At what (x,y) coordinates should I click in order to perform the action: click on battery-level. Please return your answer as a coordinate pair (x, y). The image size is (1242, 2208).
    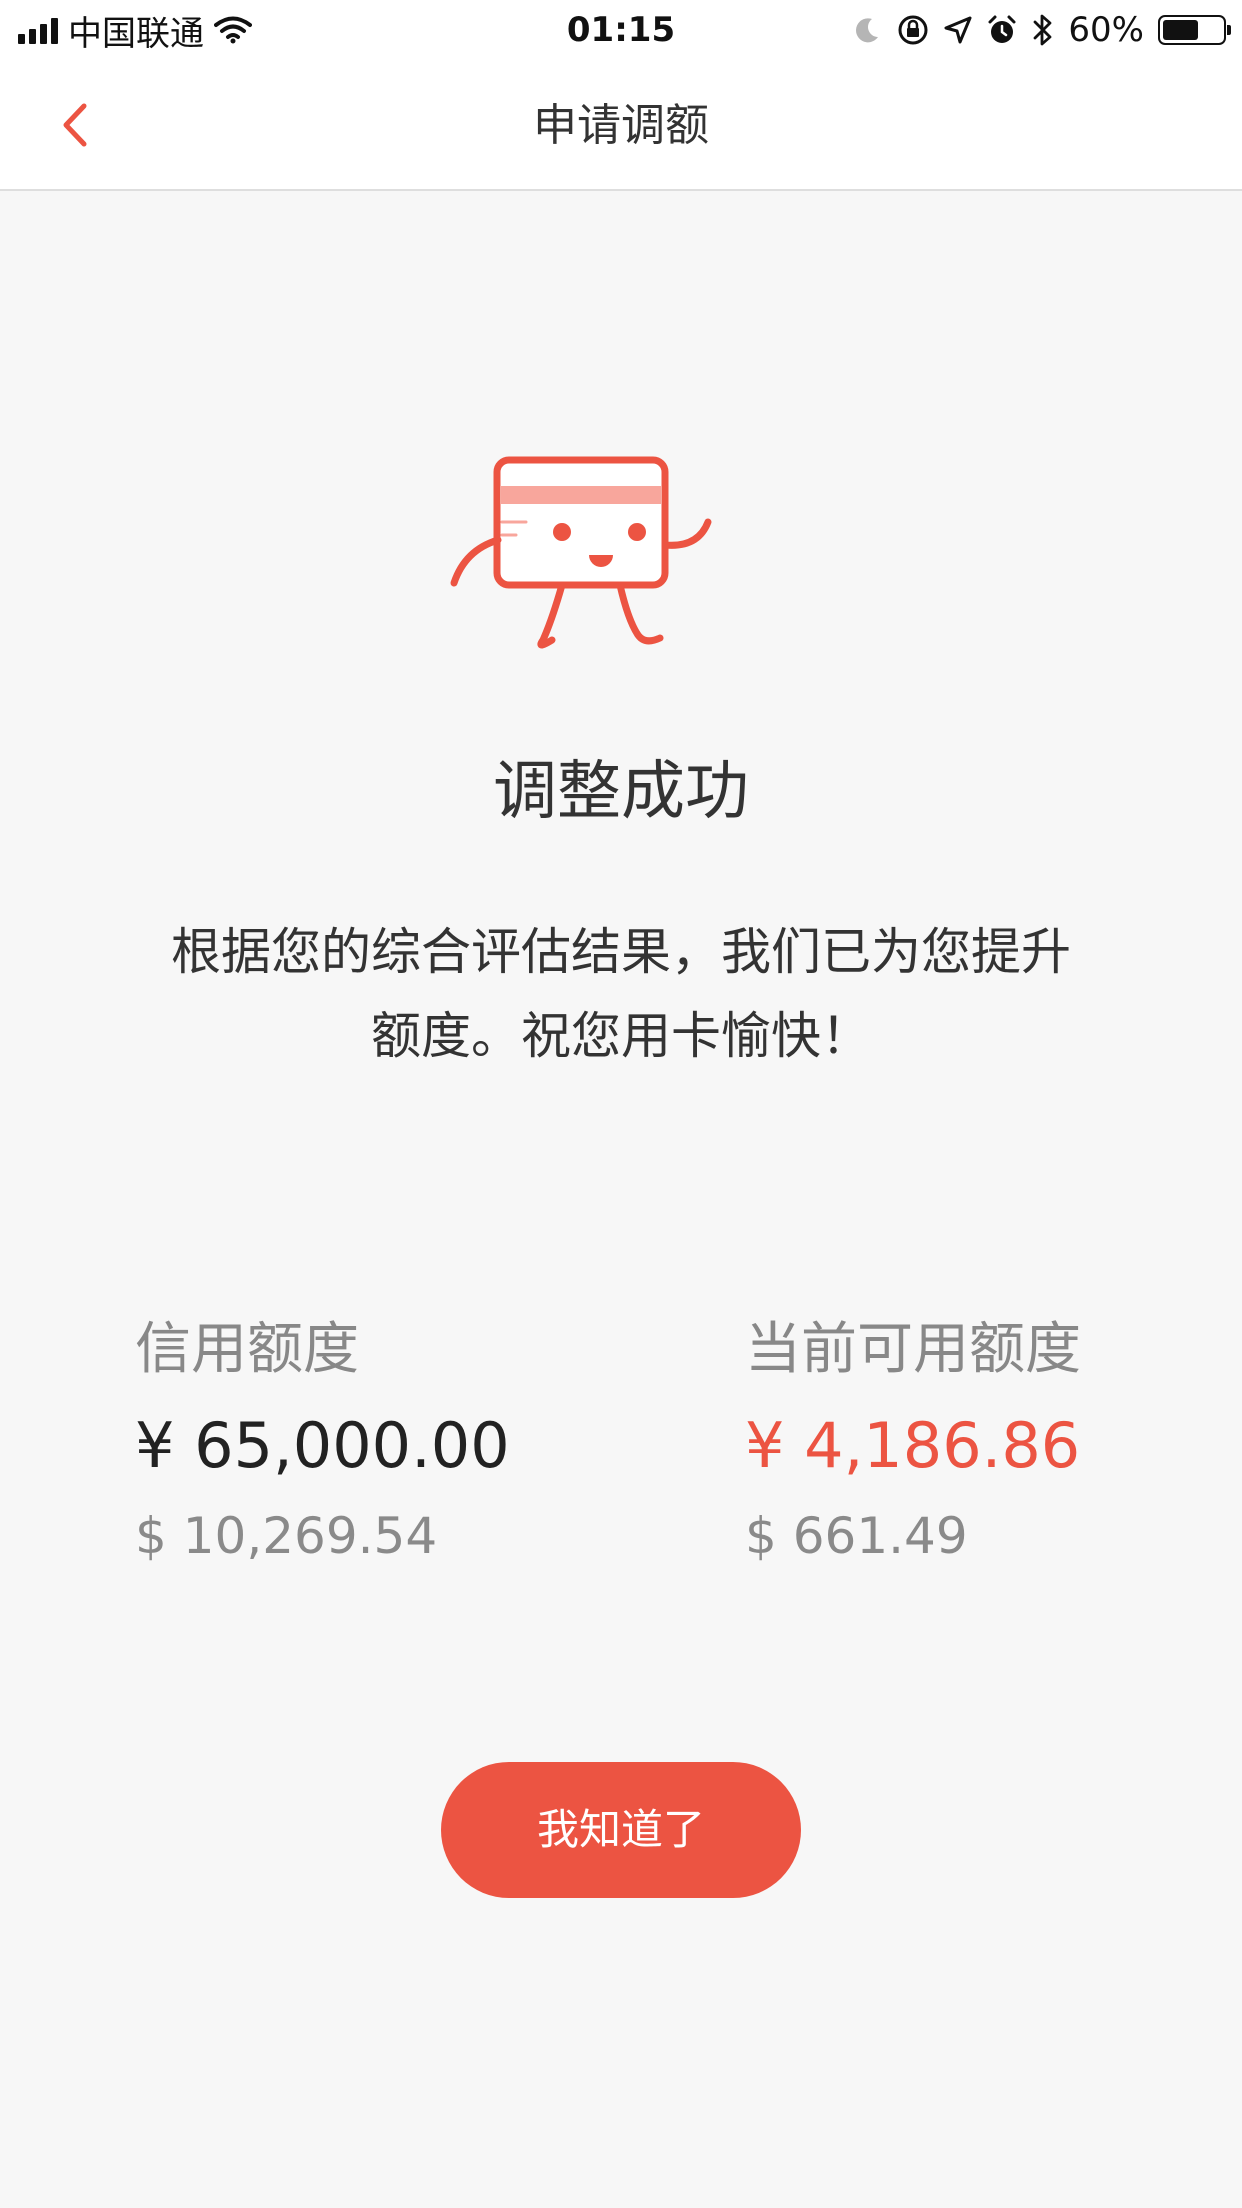
    Looking at the image, I should click on (1180, 30).